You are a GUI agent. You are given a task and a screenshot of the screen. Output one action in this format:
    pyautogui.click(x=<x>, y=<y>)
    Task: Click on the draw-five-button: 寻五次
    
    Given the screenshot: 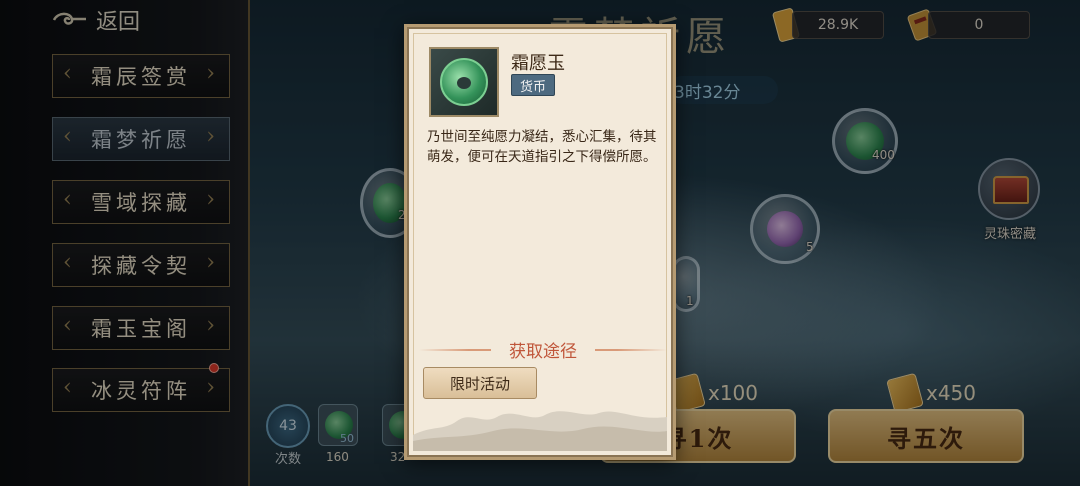 What is the action you would take?
    pyautogui.click(x=926, y=436)
    